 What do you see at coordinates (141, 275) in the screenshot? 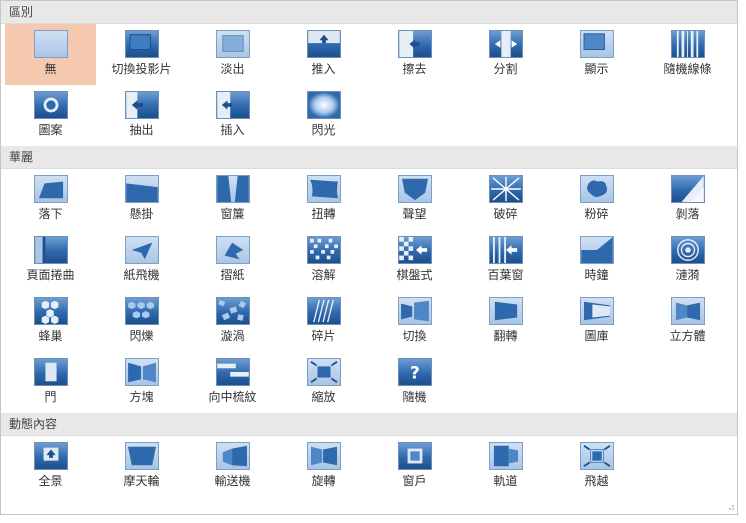
I see `item-label: 紙飛機` at bounding box center [141, 275].